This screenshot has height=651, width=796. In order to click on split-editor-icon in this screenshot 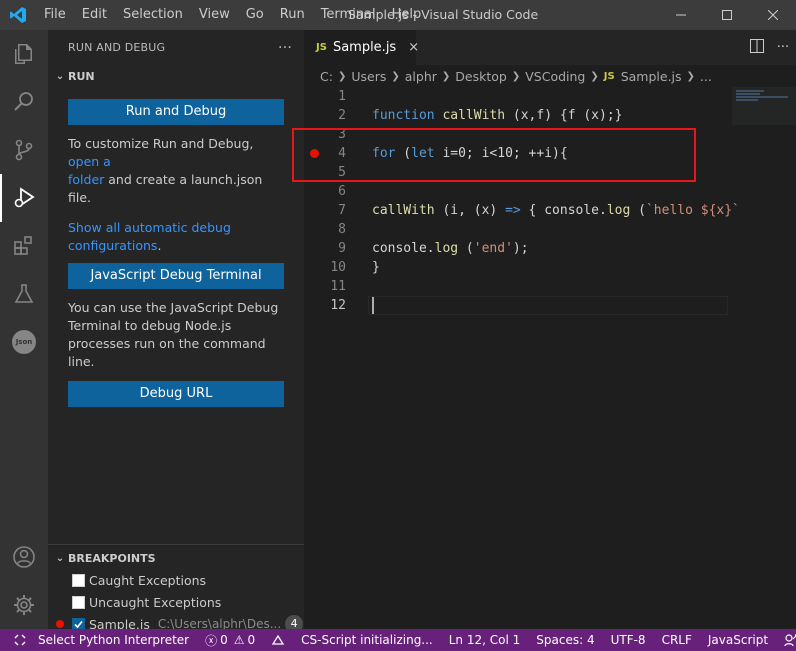, I will do `click(757, 47)`.